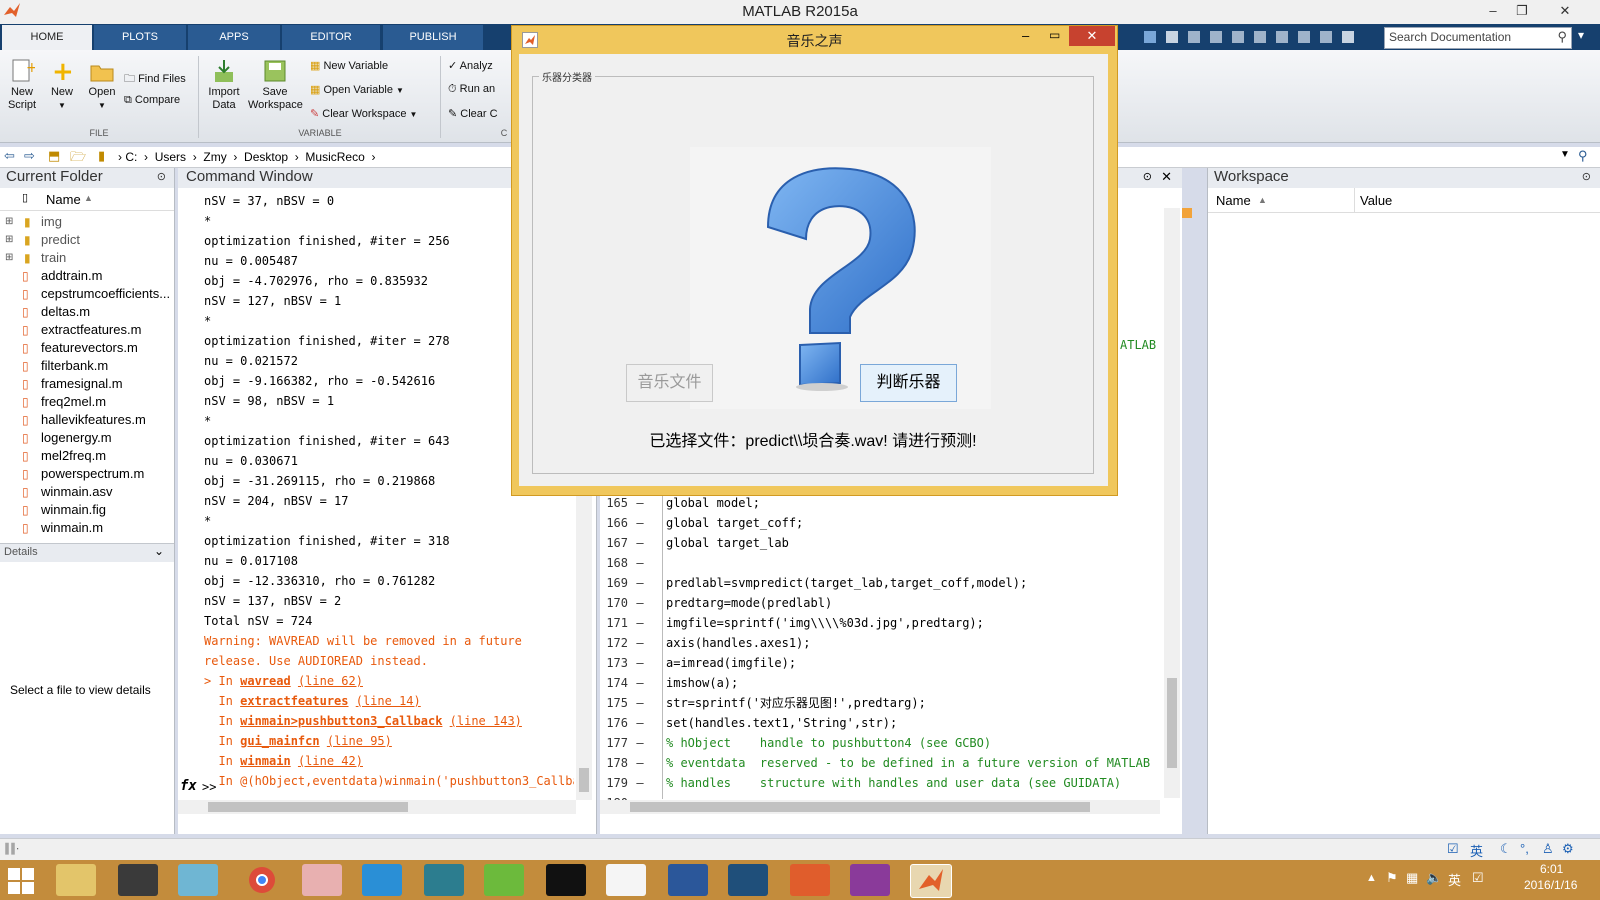  Describe the element at coordinates (885, 523) in the screenshot. I see `editor-line: 166– global target_coff;` at that location.